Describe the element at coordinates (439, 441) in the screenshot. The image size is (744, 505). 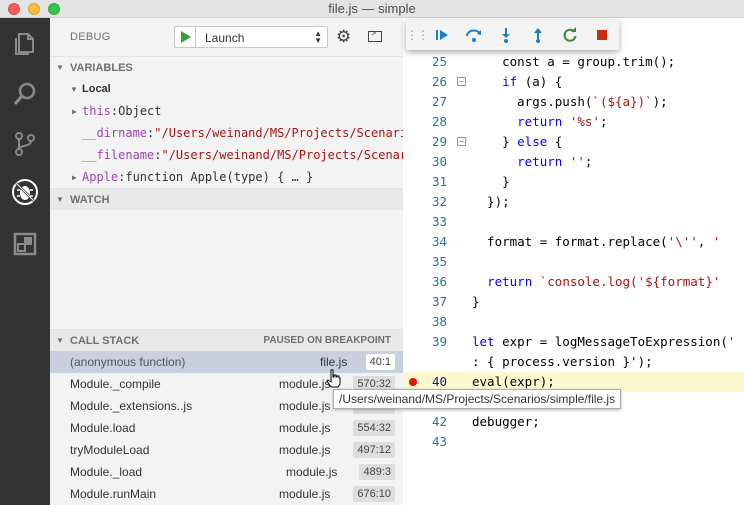
I see `line-number: 43` at that location.